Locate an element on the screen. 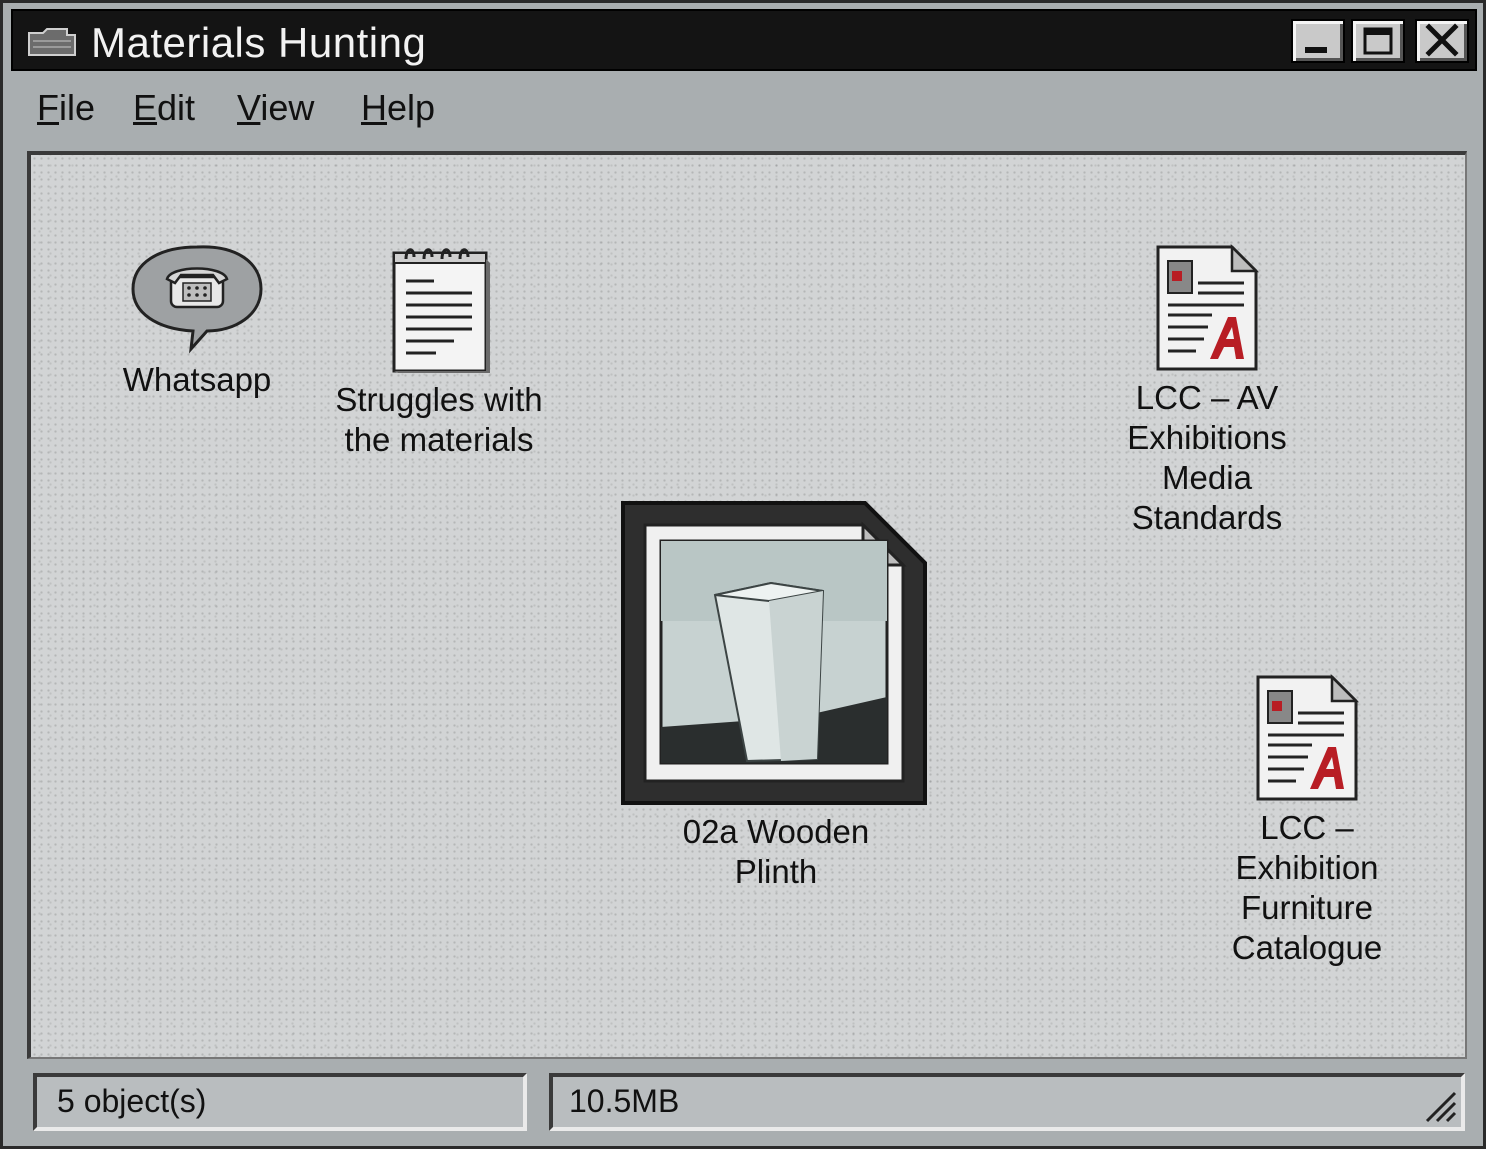 This screenshot has width=1486, height=1149. file-label: the materials is located at coordinates (439, 439).